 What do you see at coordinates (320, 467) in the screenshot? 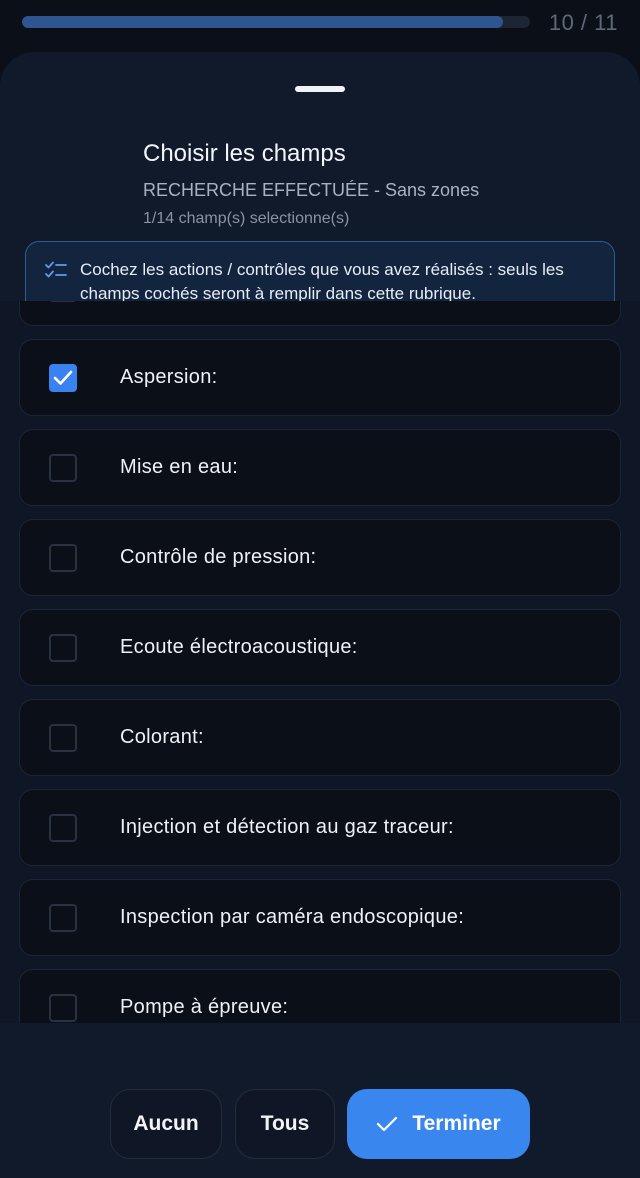
I see `field-item: Mise en eau:` at bounding box center [320, 467].